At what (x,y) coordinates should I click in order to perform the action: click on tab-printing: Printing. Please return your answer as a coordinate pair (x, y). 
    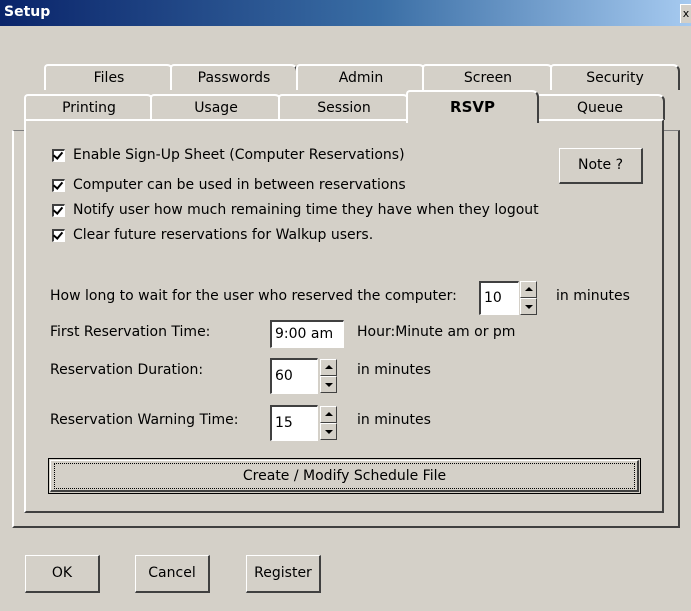
    Looking at the image, I should click on (89, 107).